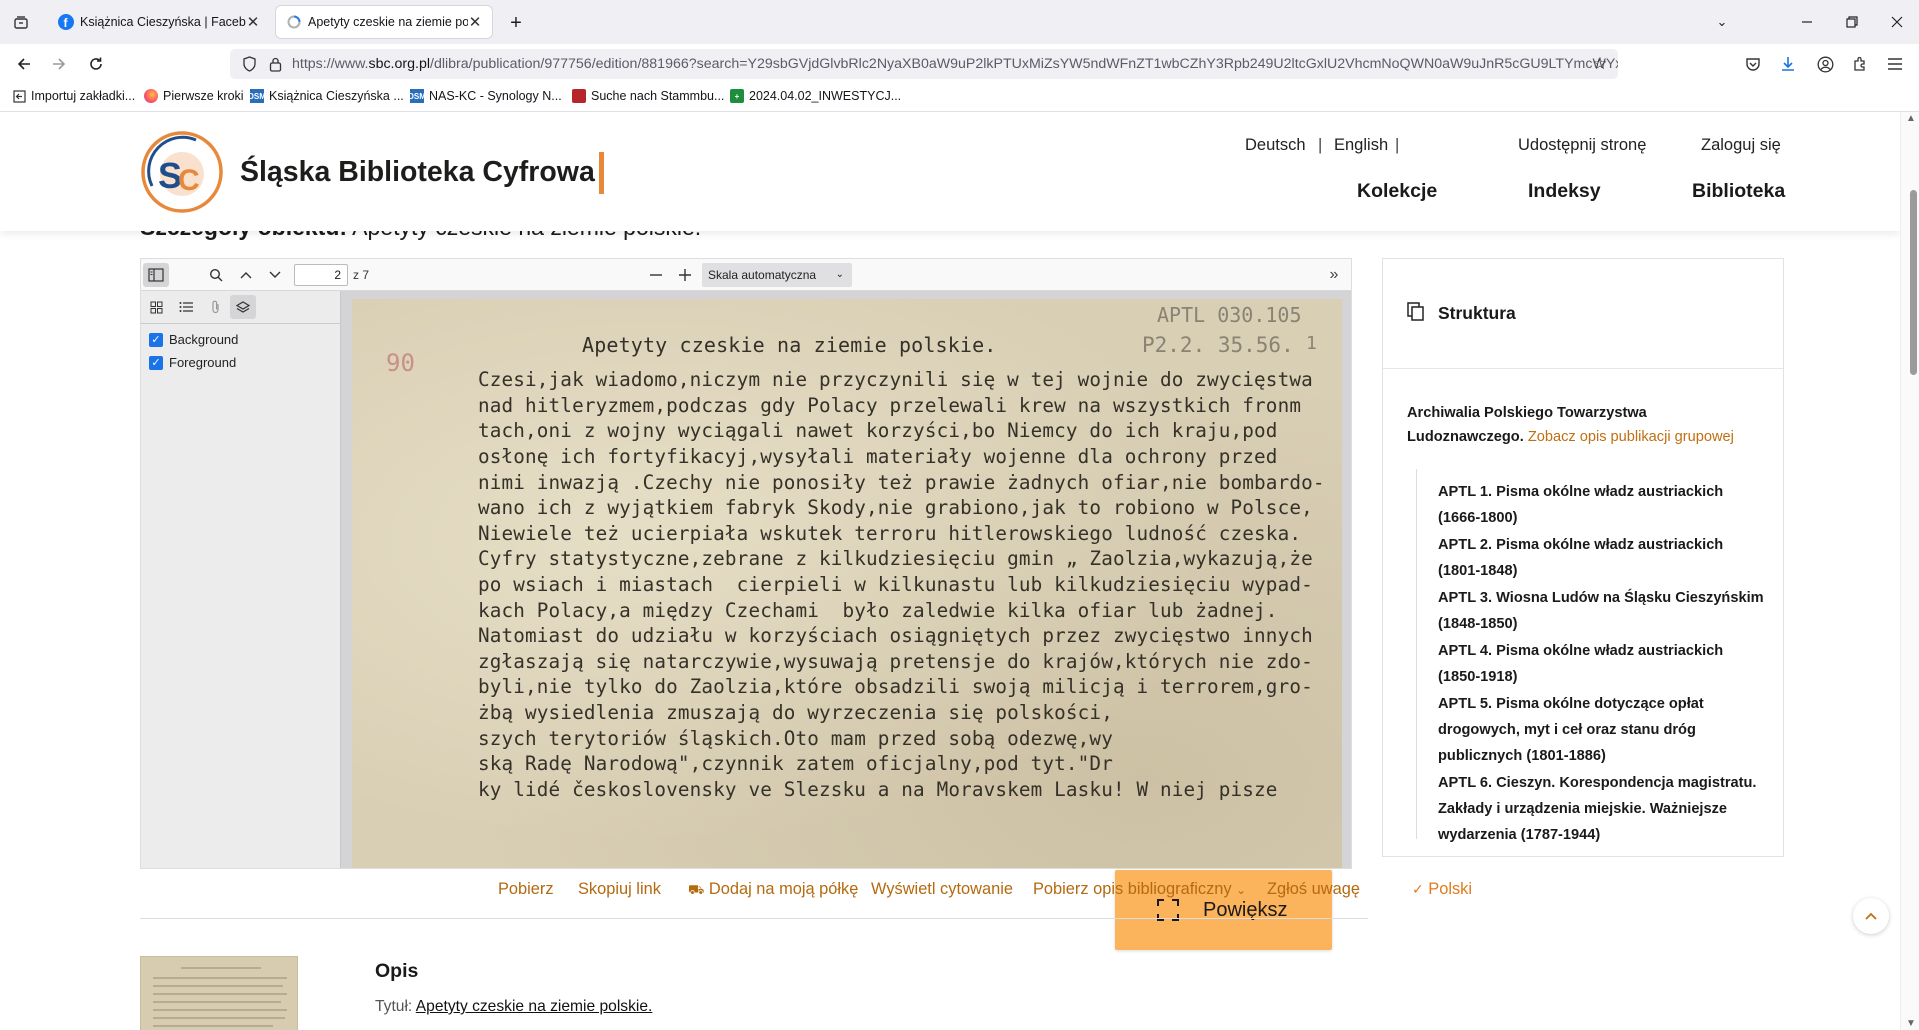 The width and height of the screenshot is (1919, 1030). Describe the element at coordinates (737, 96) in the screenshot. I see `spreadsheet-icon: +` at that location.